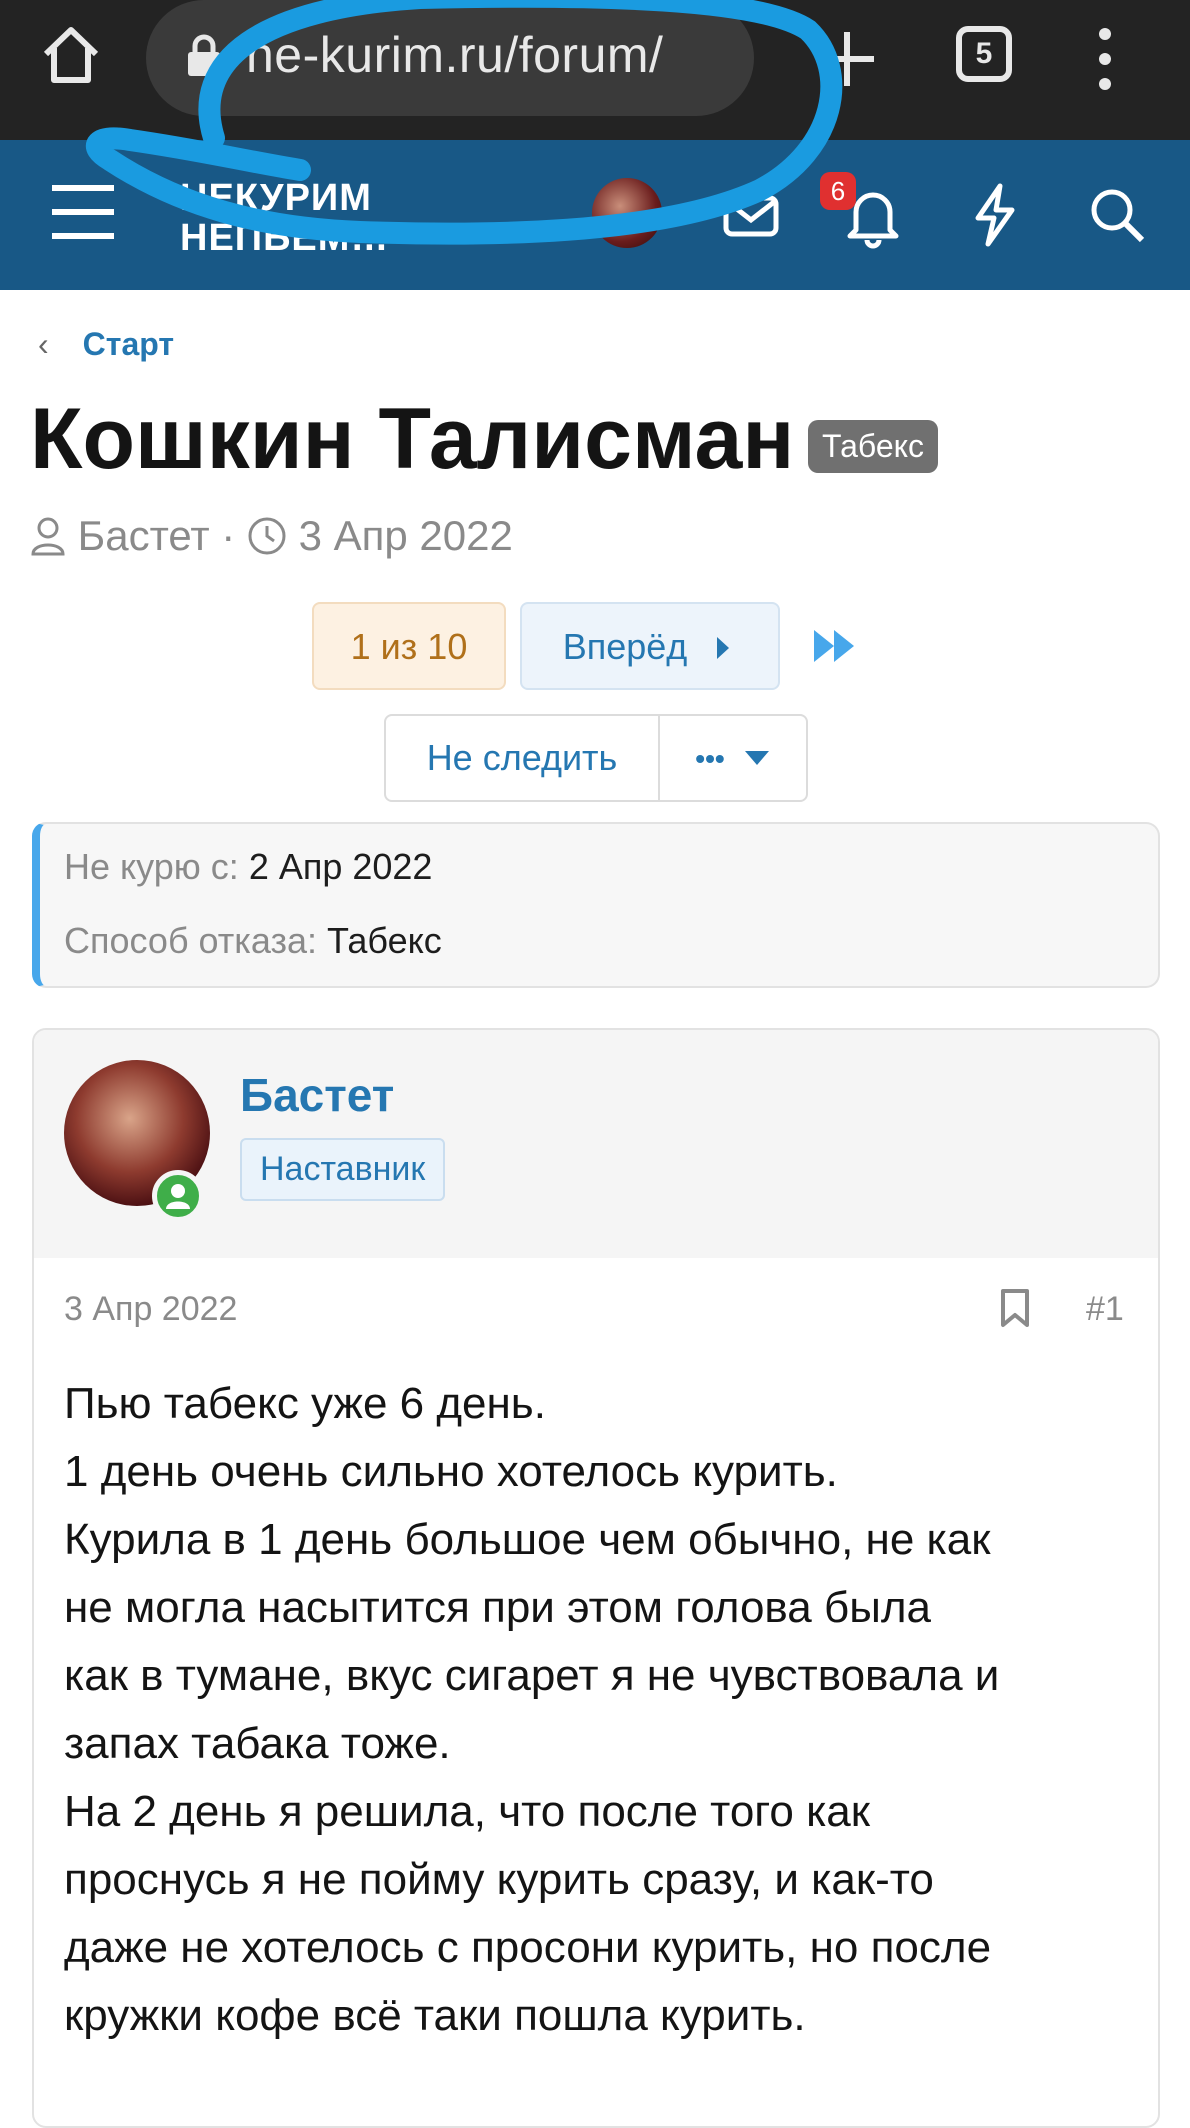 The image size is (1190, 2128). Describe the element at coordinates (627, 213) in the screenshot. I see `account-avatar` at that location.